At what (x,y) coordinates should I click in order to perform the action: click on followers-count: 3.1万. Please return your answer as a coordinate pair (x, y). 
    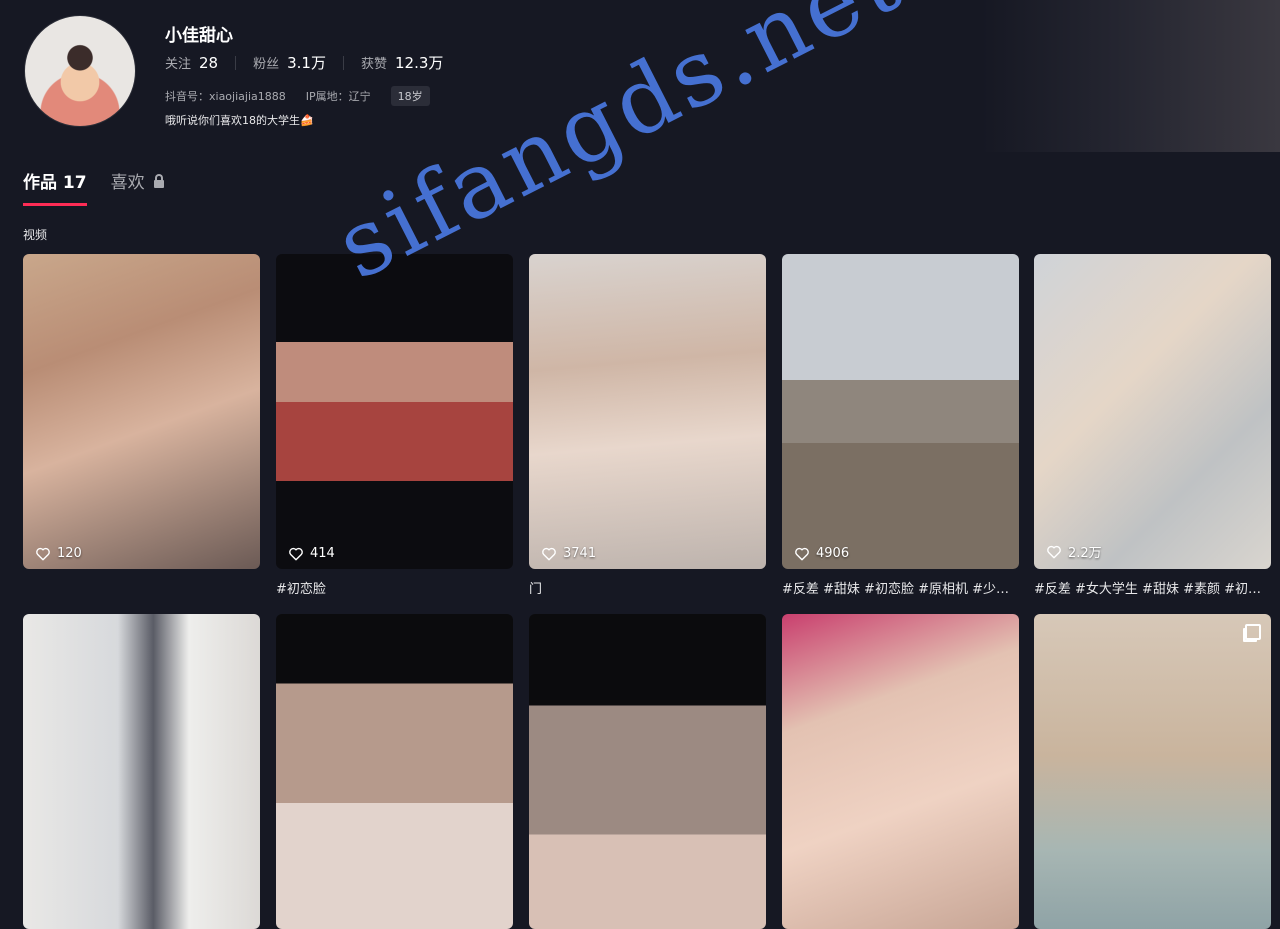
    Looking at the image, I should click on (306, 63).